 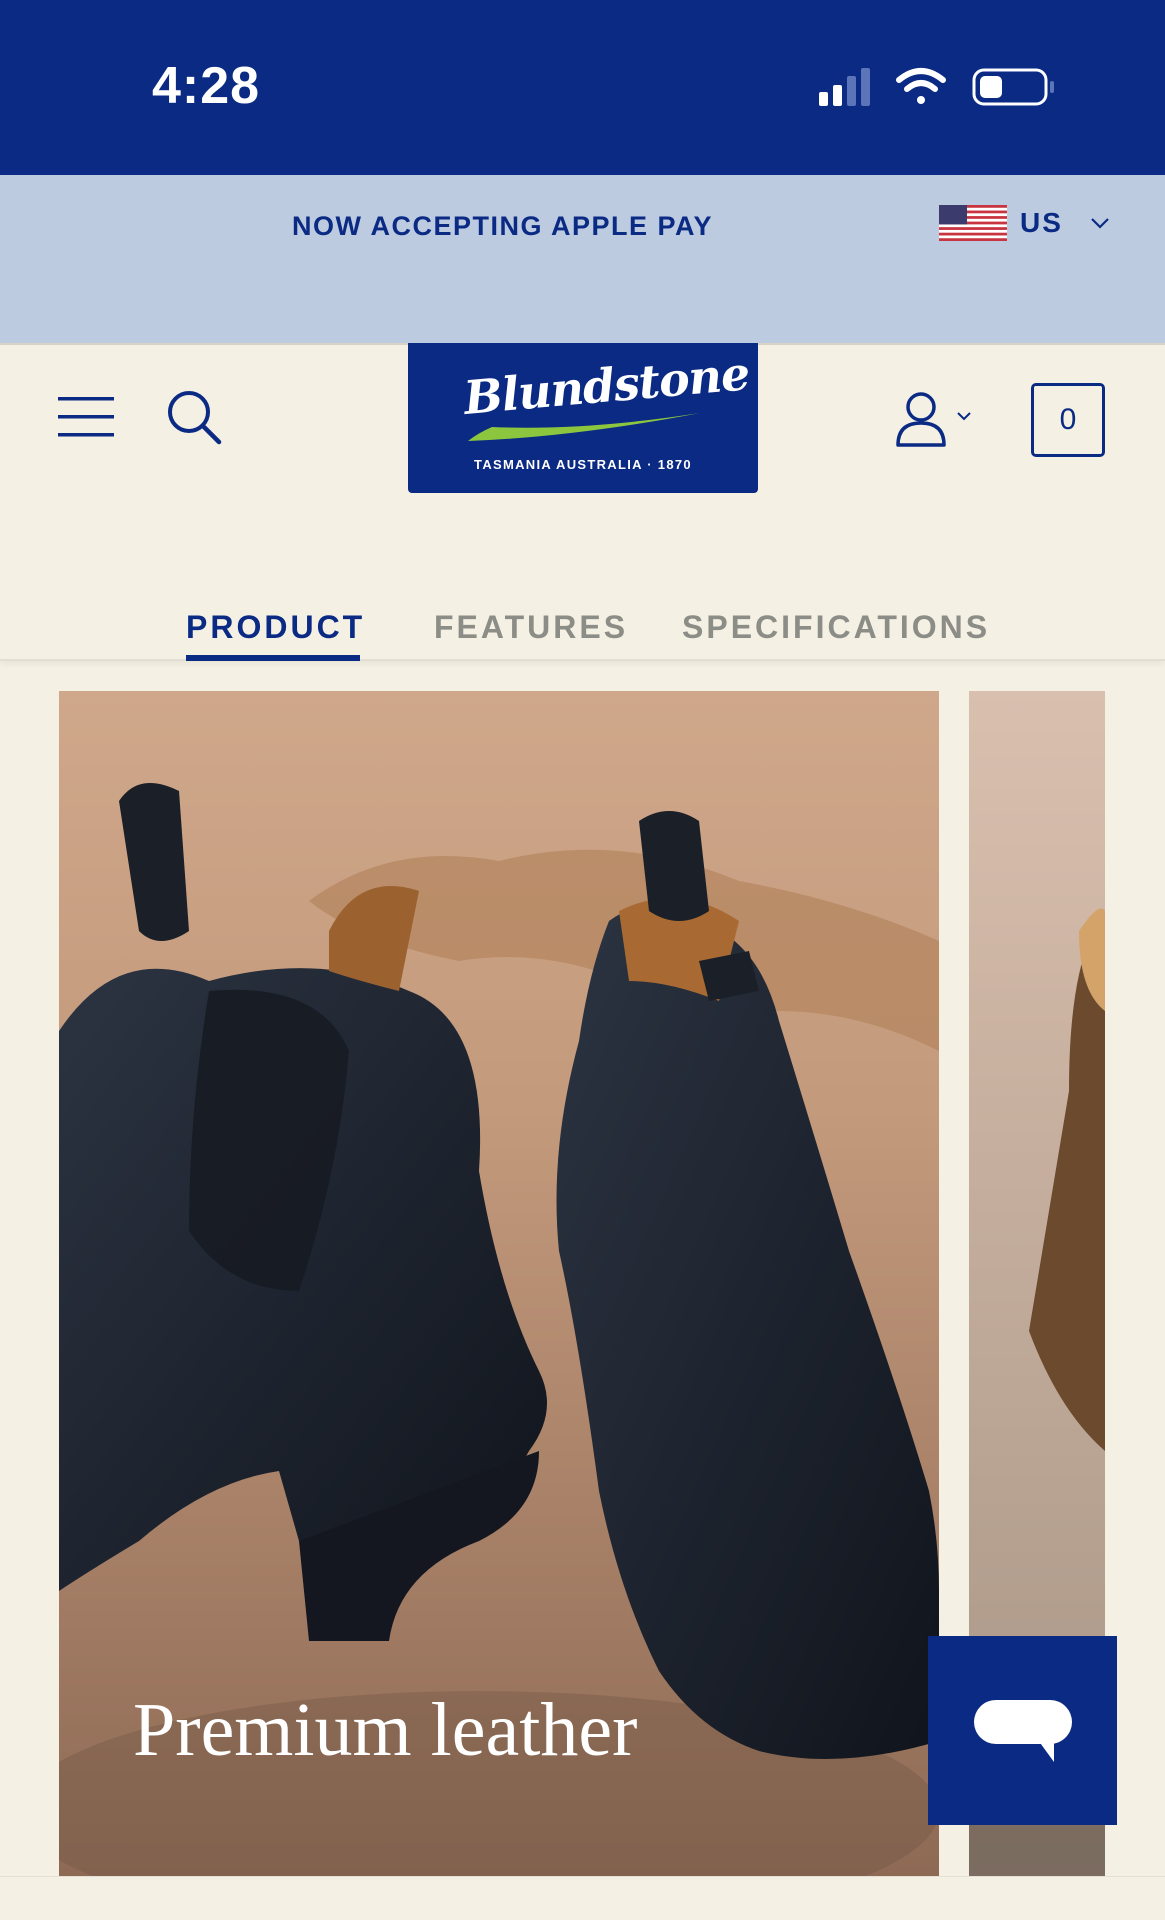 I want to click on cart-count: 0, so click(x=1068, y=419).